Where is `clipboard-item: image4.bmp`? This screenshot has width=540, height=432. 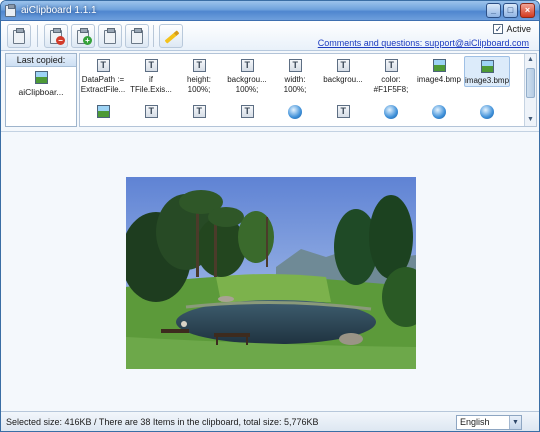 clipboard-item: image4.bmp is located at coordinates (439, 70).